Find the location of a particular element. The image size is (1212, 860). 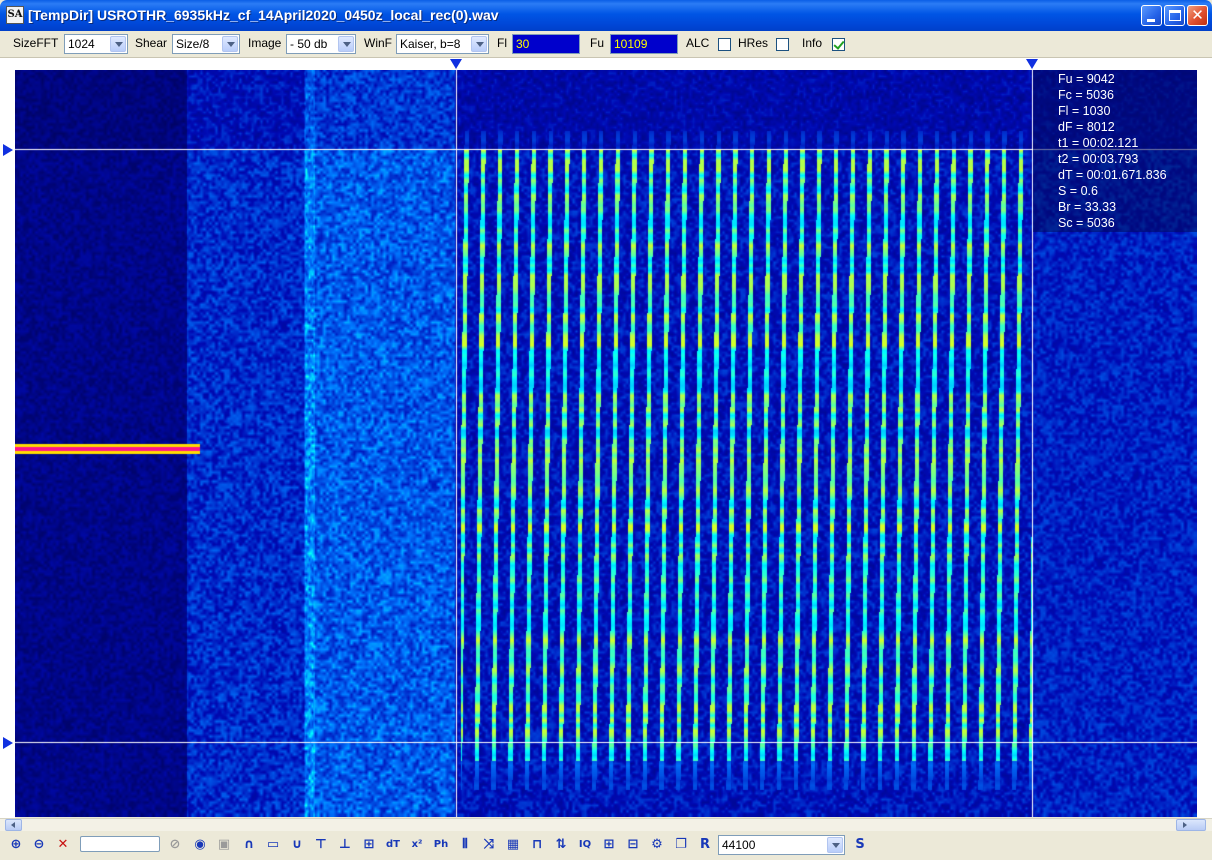

waveform-icon: ⊞ is located at coordinates (609, 845).